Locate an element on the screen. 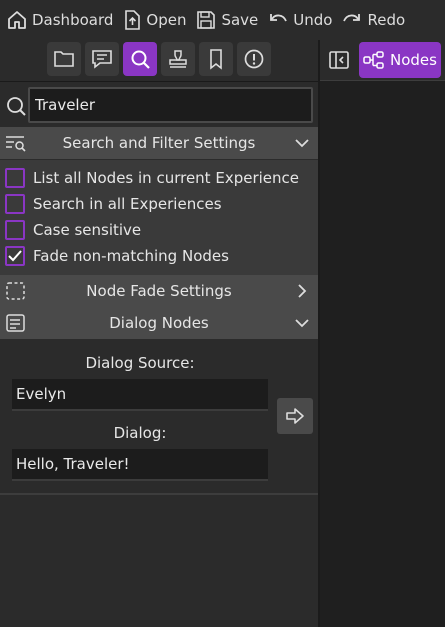 This screenshot has width=445, height=627. document-lines-icon is located at coordinates (15, 323).